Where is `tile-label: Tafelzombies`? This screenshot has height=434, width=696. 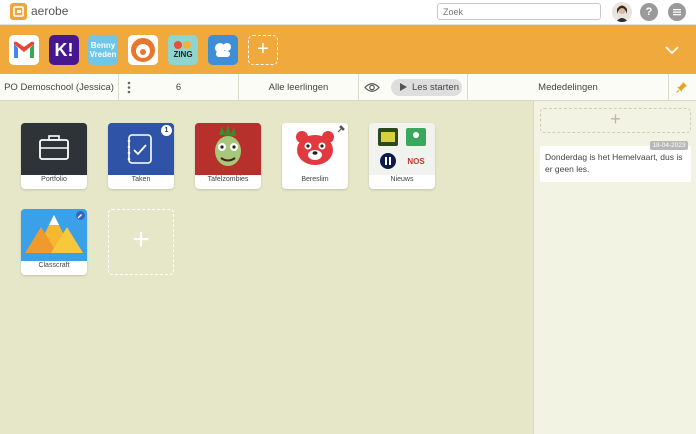 tile-label: Tafelzombies is located at coordinates (228, 179).